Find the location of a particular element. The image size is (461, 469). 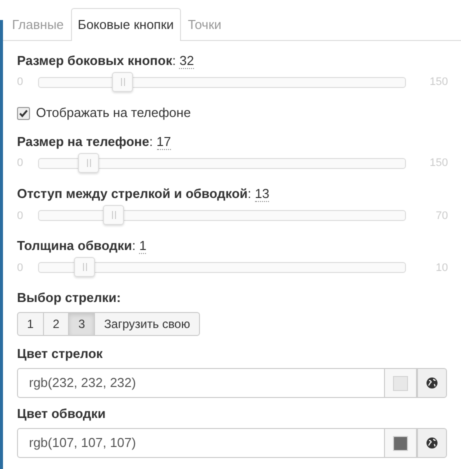

setting-label: Выбор стрелки: is located at coordinates (69, 299).